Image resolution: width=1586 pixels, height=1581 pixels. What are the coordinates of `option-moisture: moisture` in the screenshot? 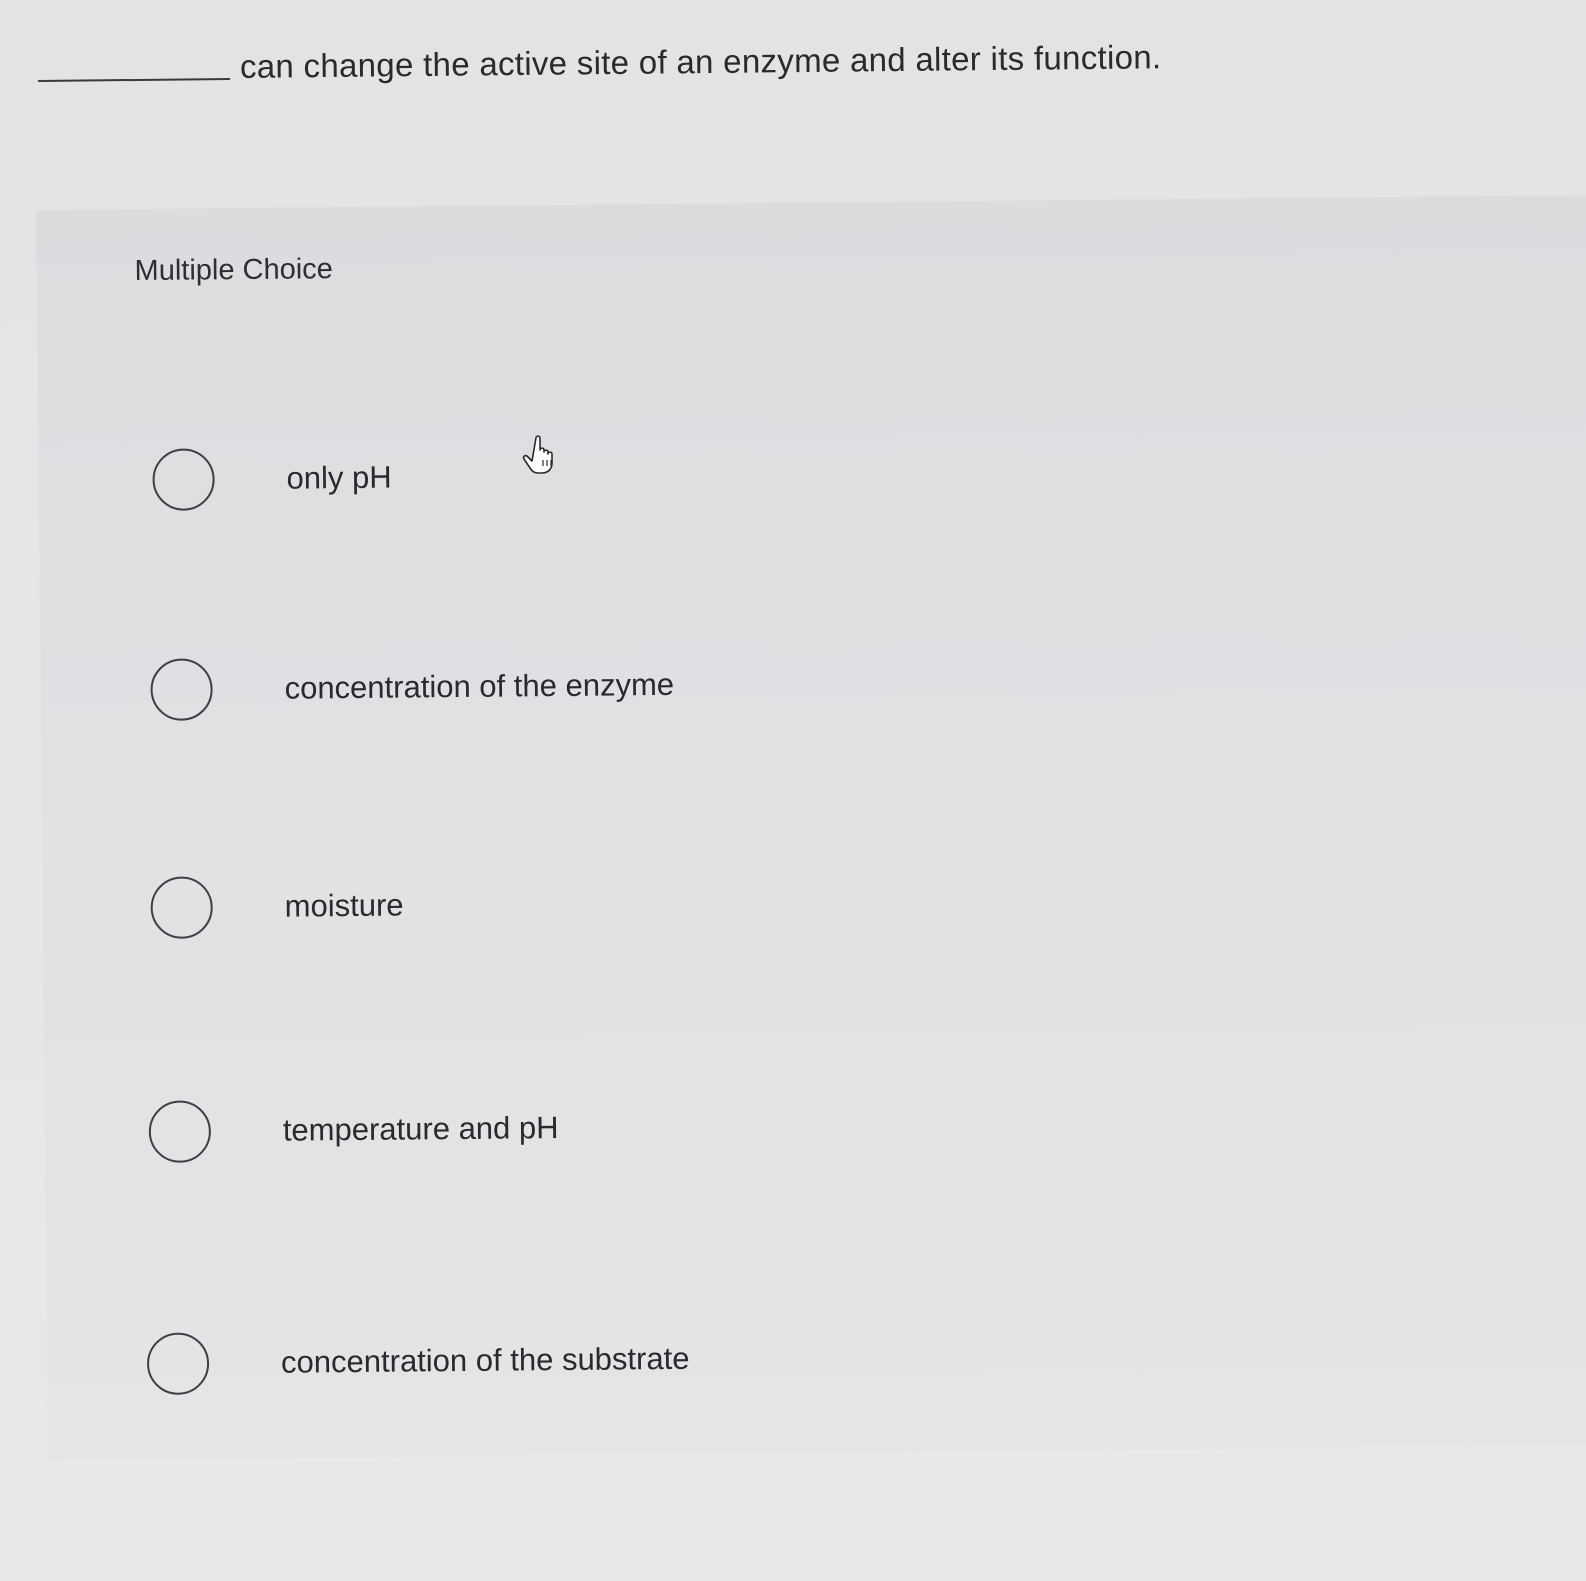 It's located at (277, 907).